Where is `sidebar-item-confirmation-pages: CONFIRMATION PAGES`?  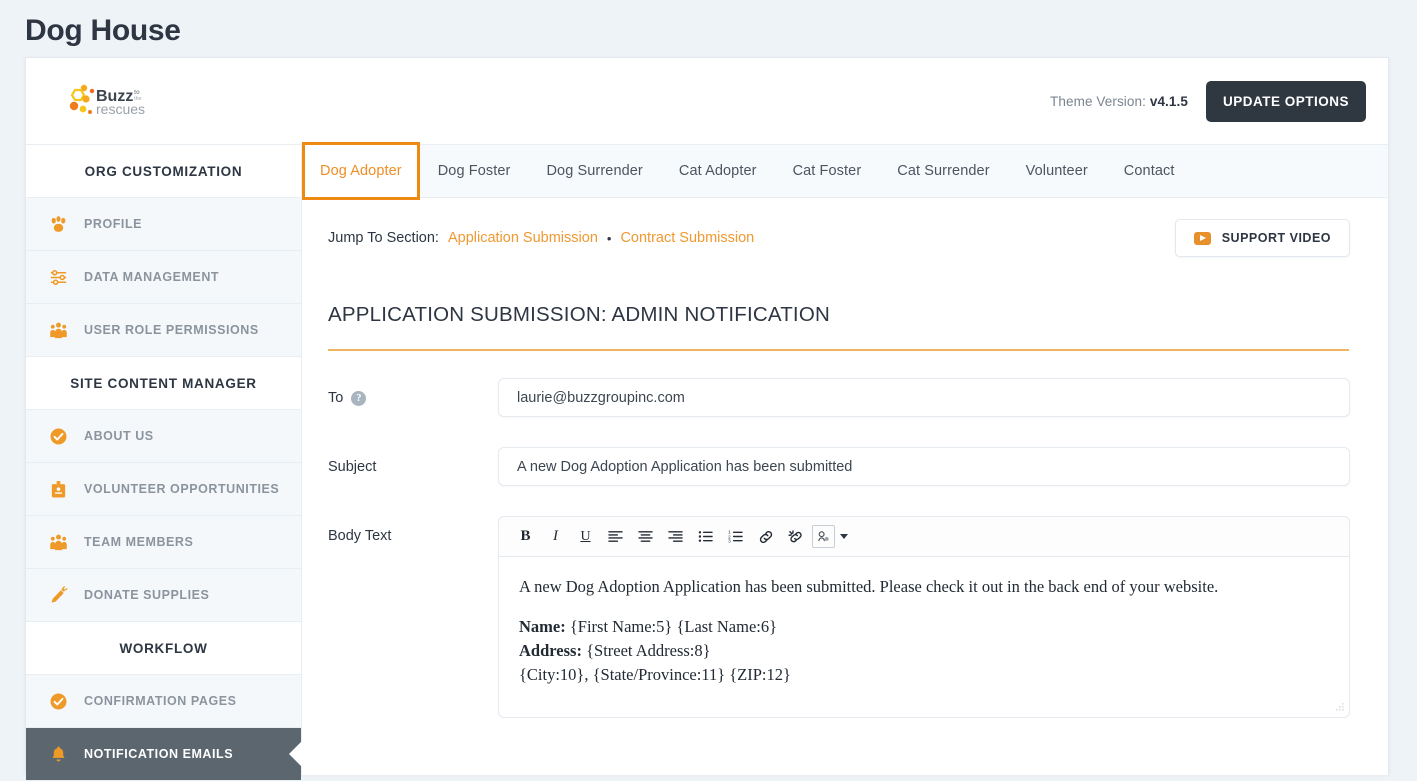
sidebar-item-confirmation-pages: CONFIRMATION PAGES is located at coordinates (163, 701).